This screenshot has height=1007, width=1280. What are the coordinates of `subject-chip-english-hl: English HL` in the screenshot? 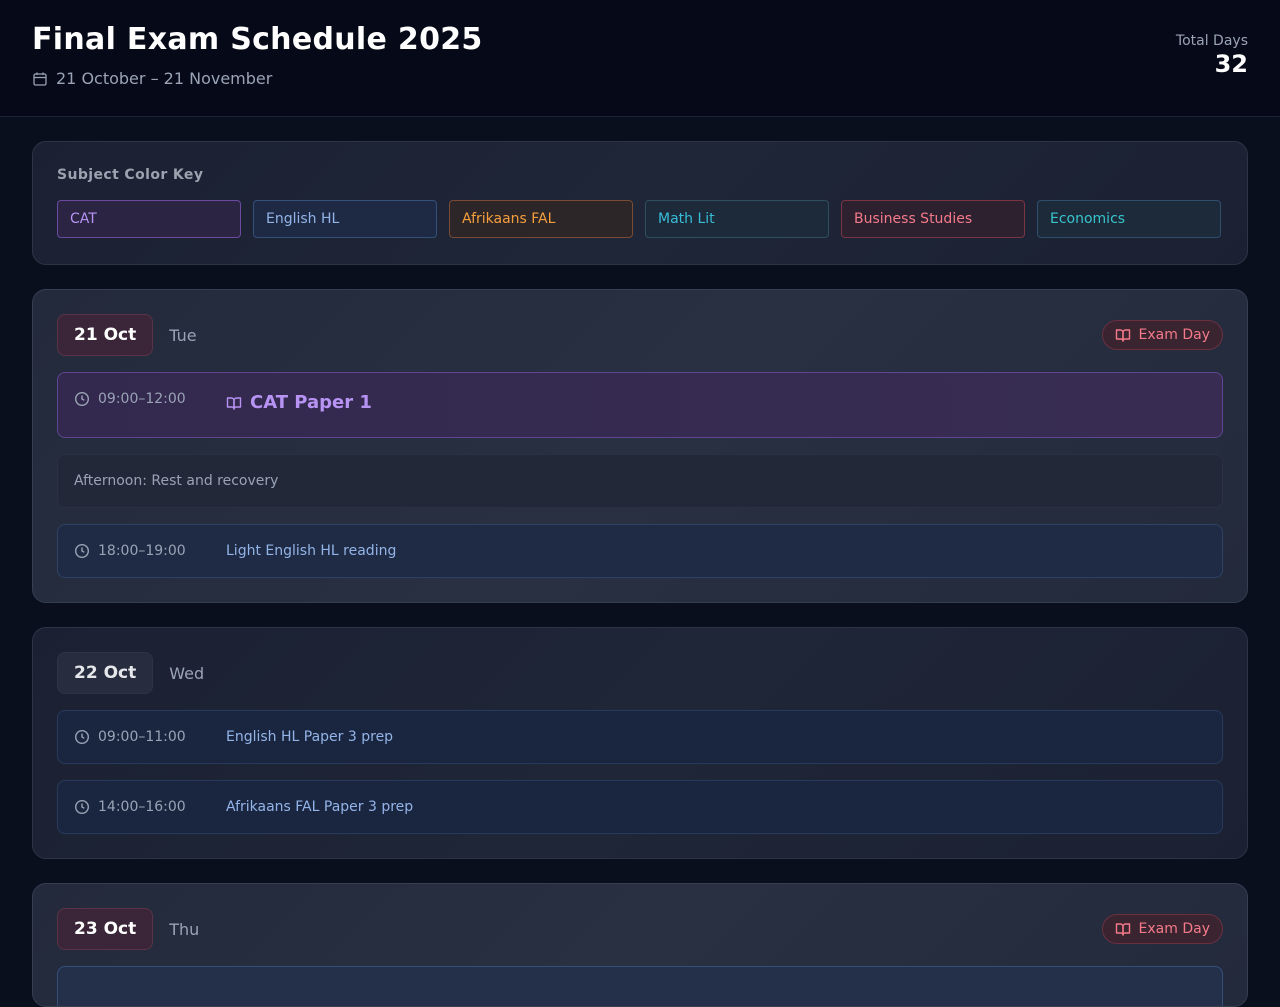 It's located at (345, 219).